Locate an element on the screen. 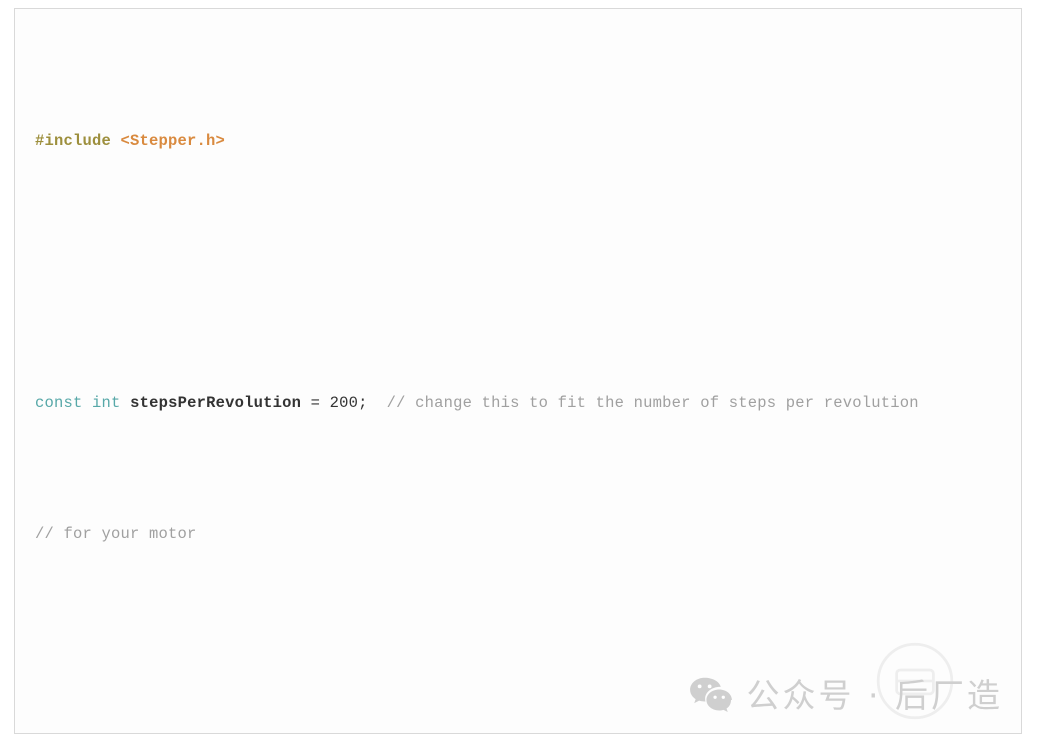 This screenshot has height=744, width=1051. token-include-header: <Stepper.h> is located at coordinates (173, 140).